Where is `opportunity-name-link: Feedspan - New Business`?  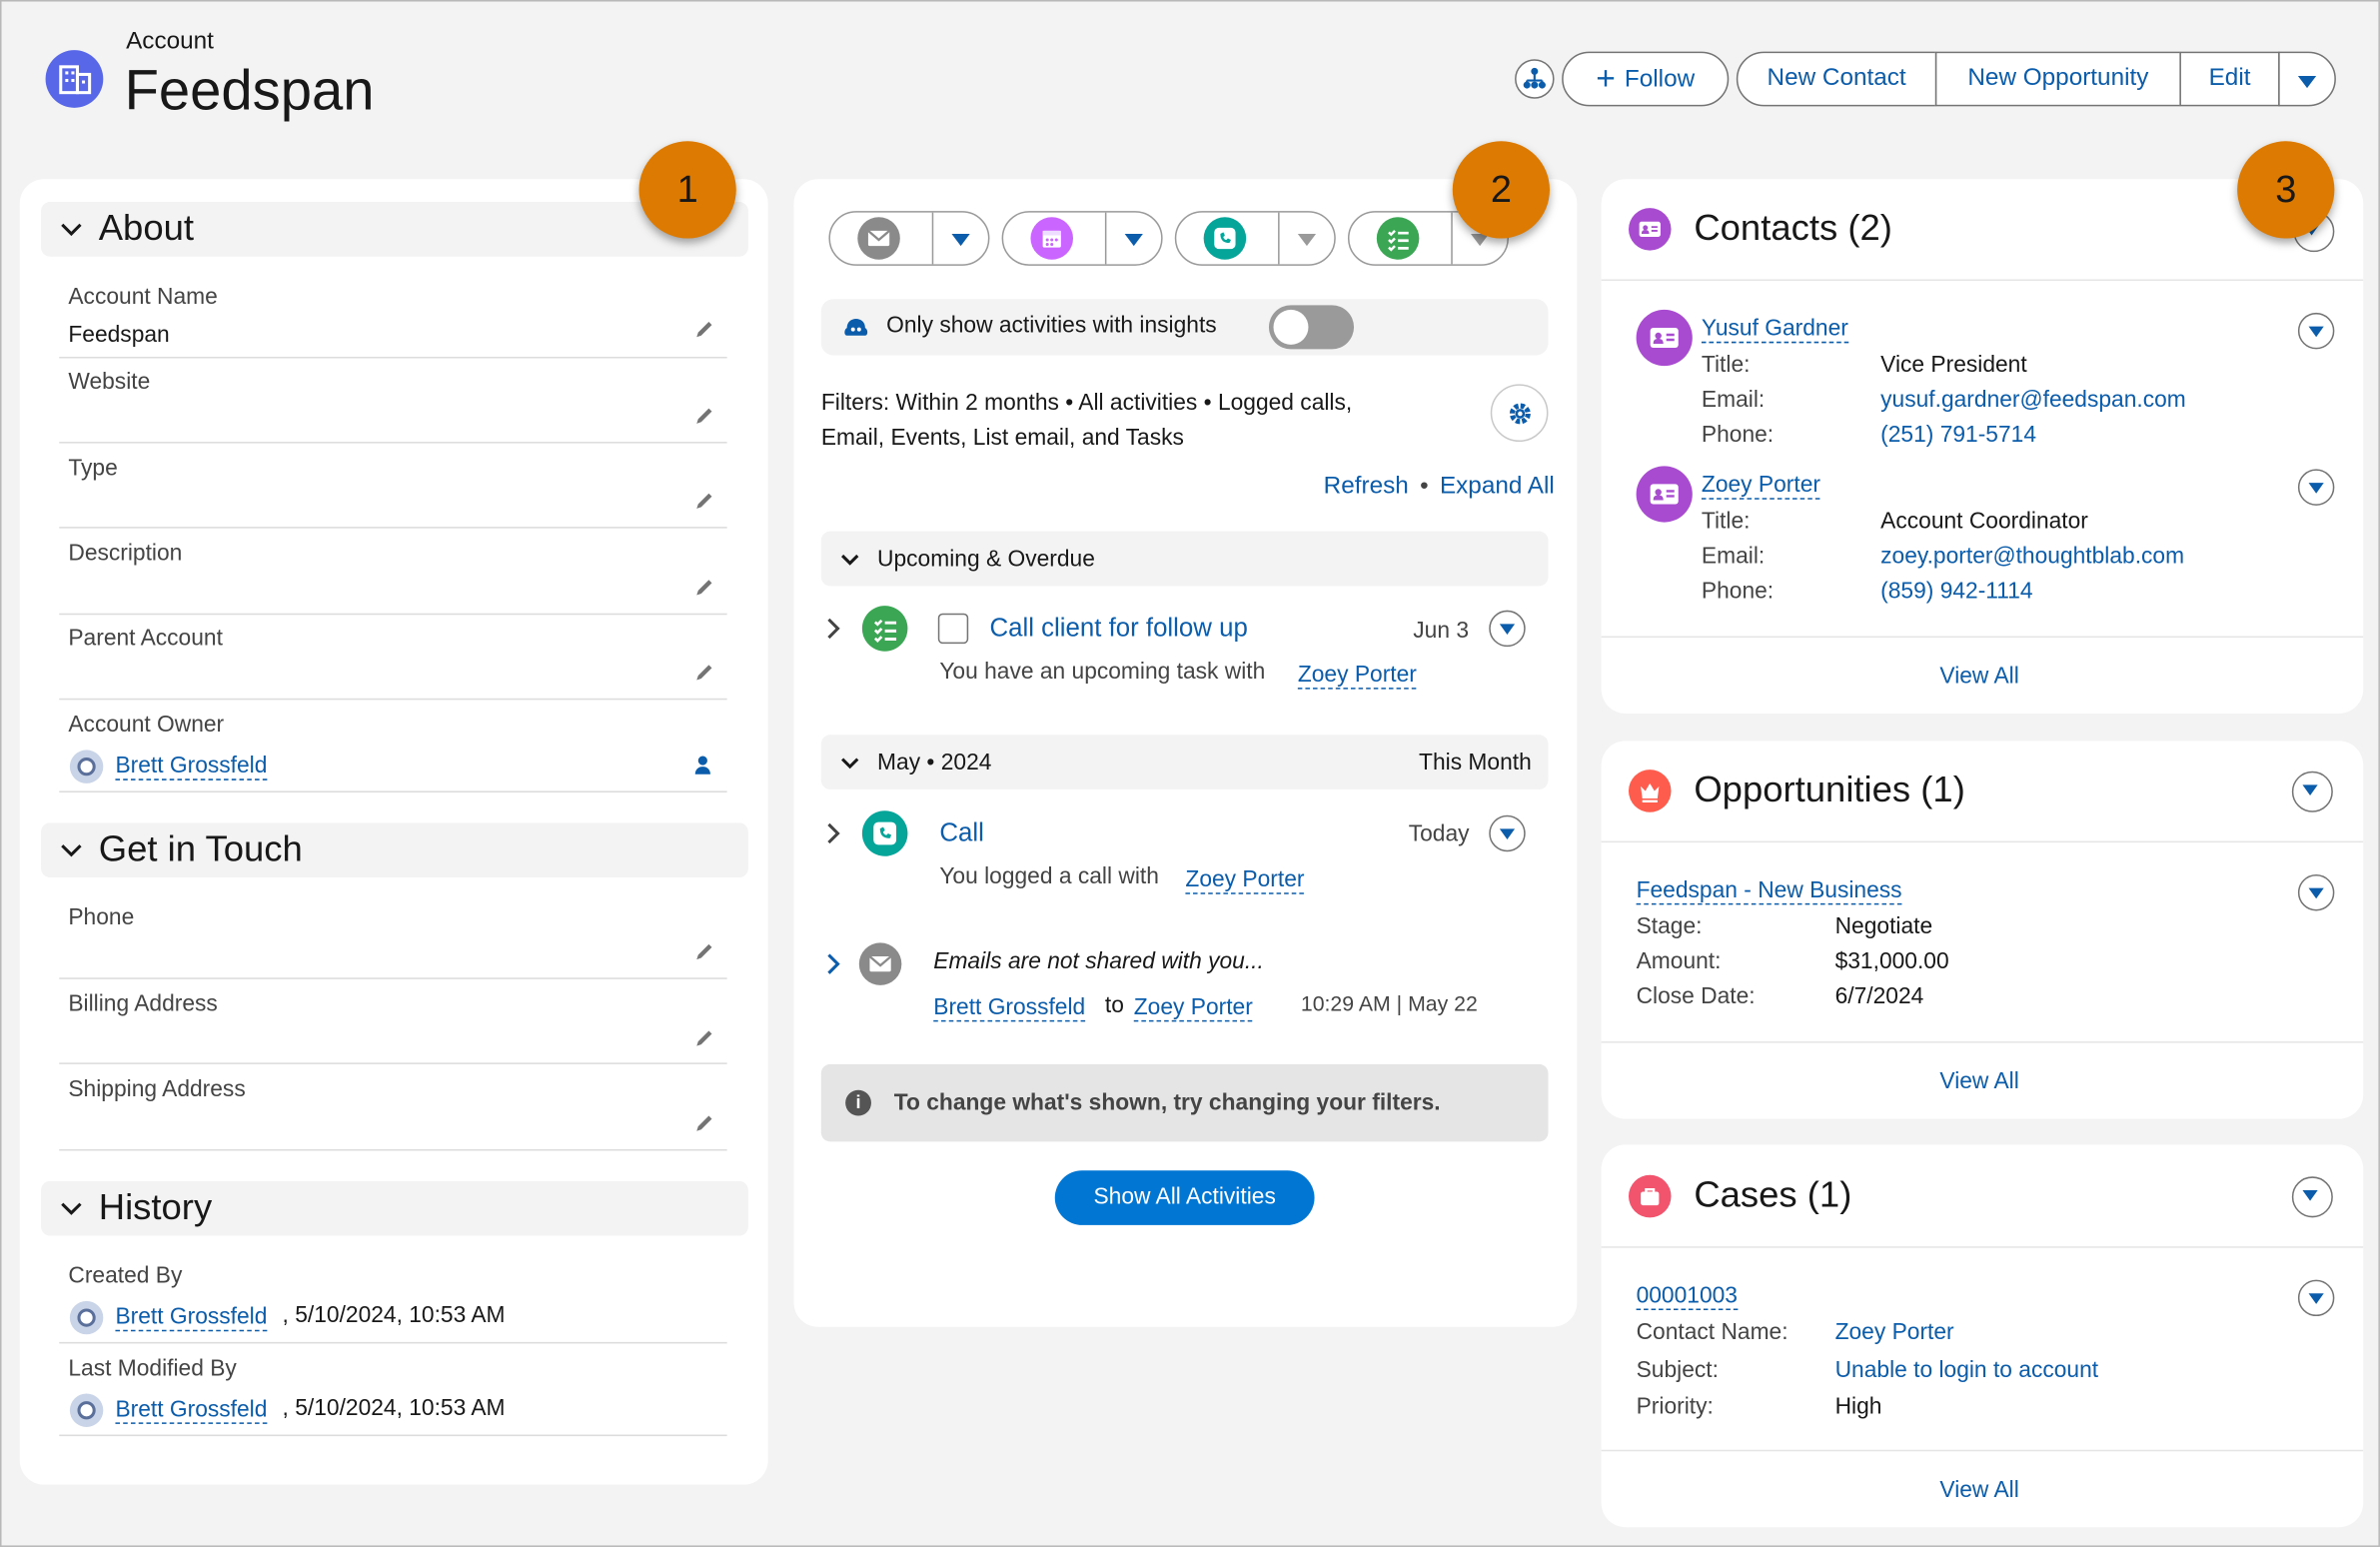
opportunity-name-link: Feedspan - New Business is located at coordinates (1769, 891).